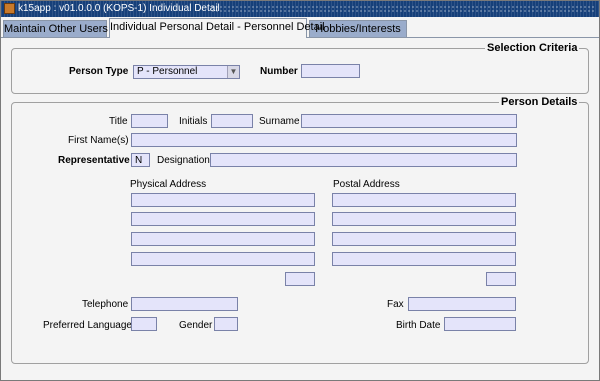  Describe the element at coordinates (94, 160) in the screenshot. I see `representative-label: Representative` at that location.